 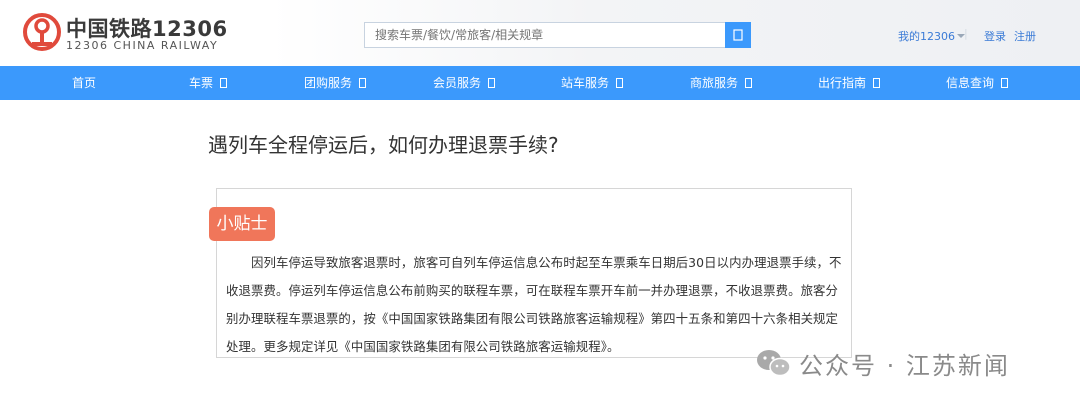 I want to click on nav-item-tickets: 车票, so click(x=208, y=83).